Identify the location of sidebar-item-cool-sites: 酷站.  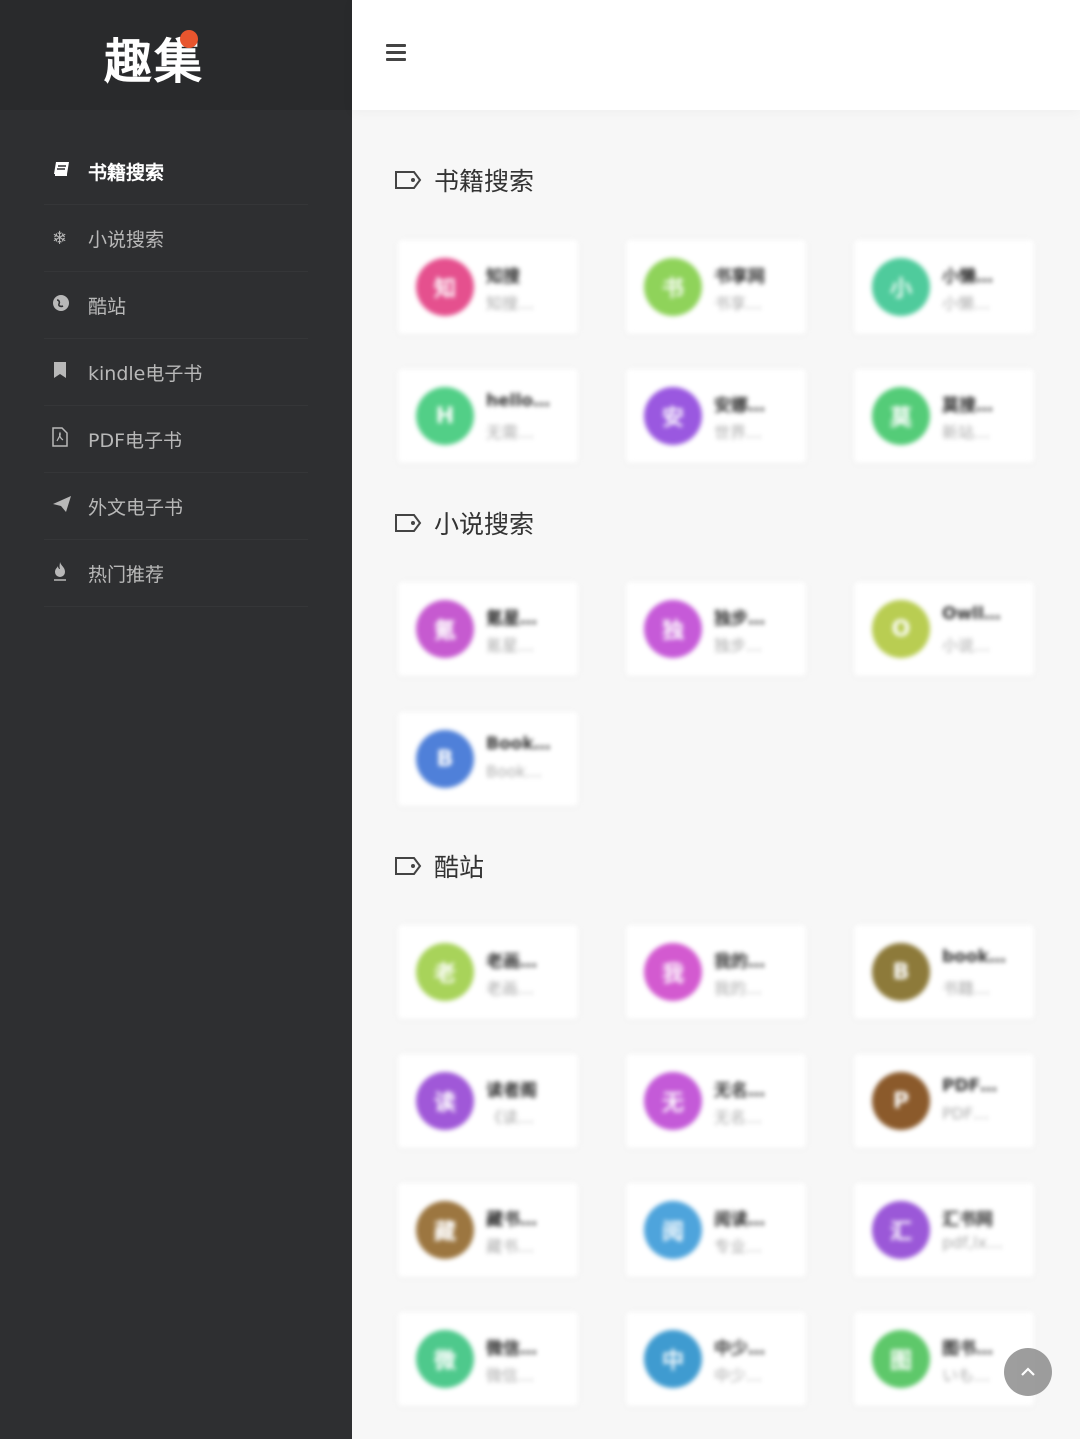
(176, 305).